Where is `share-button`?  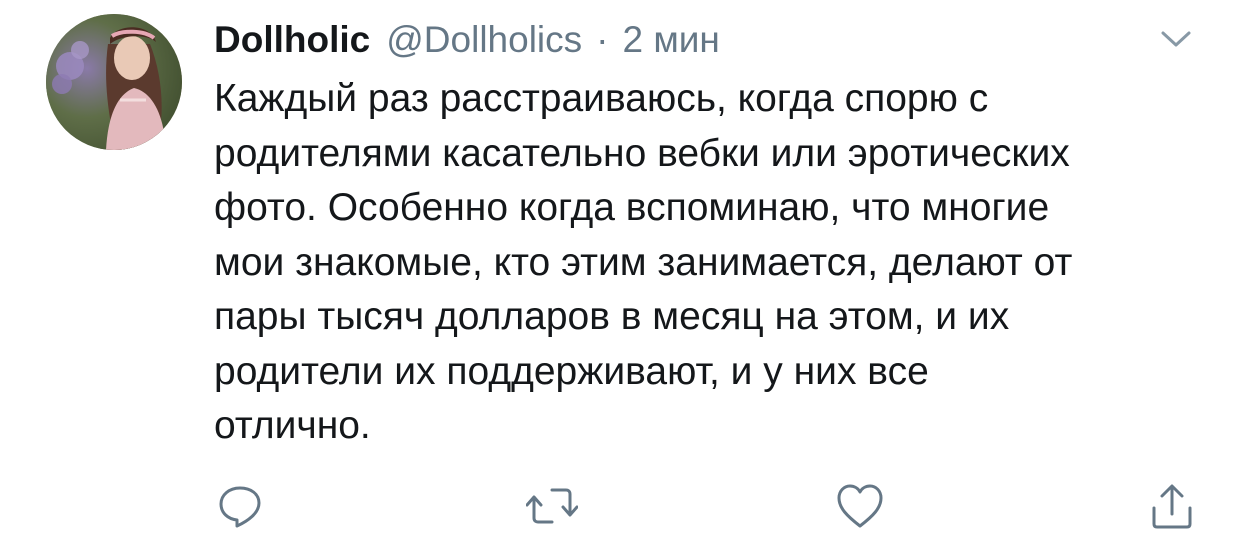 share-button is located at coordinates (1172, 506).